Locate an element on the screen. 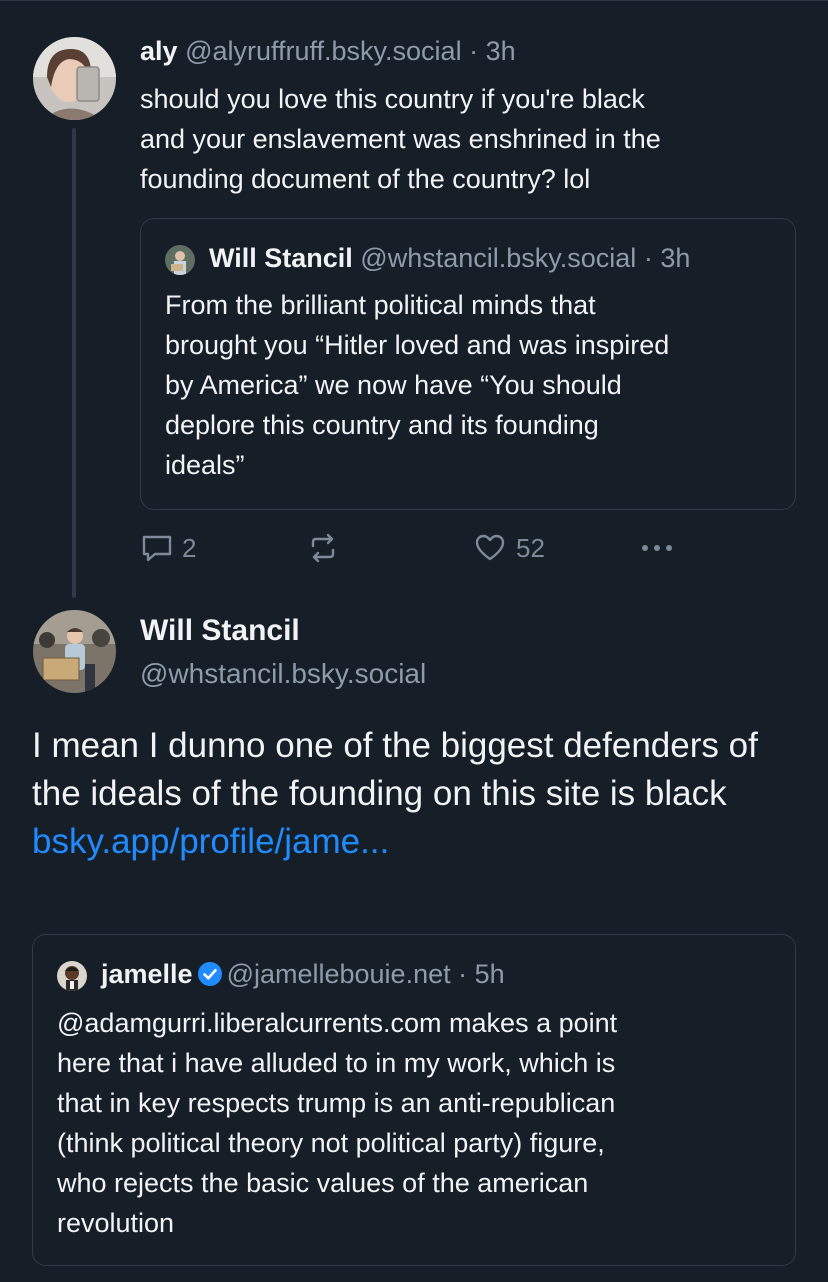 The width and height of the screenshot is (828, 1282). main-author-avatar is located at coordinates (74, 651).